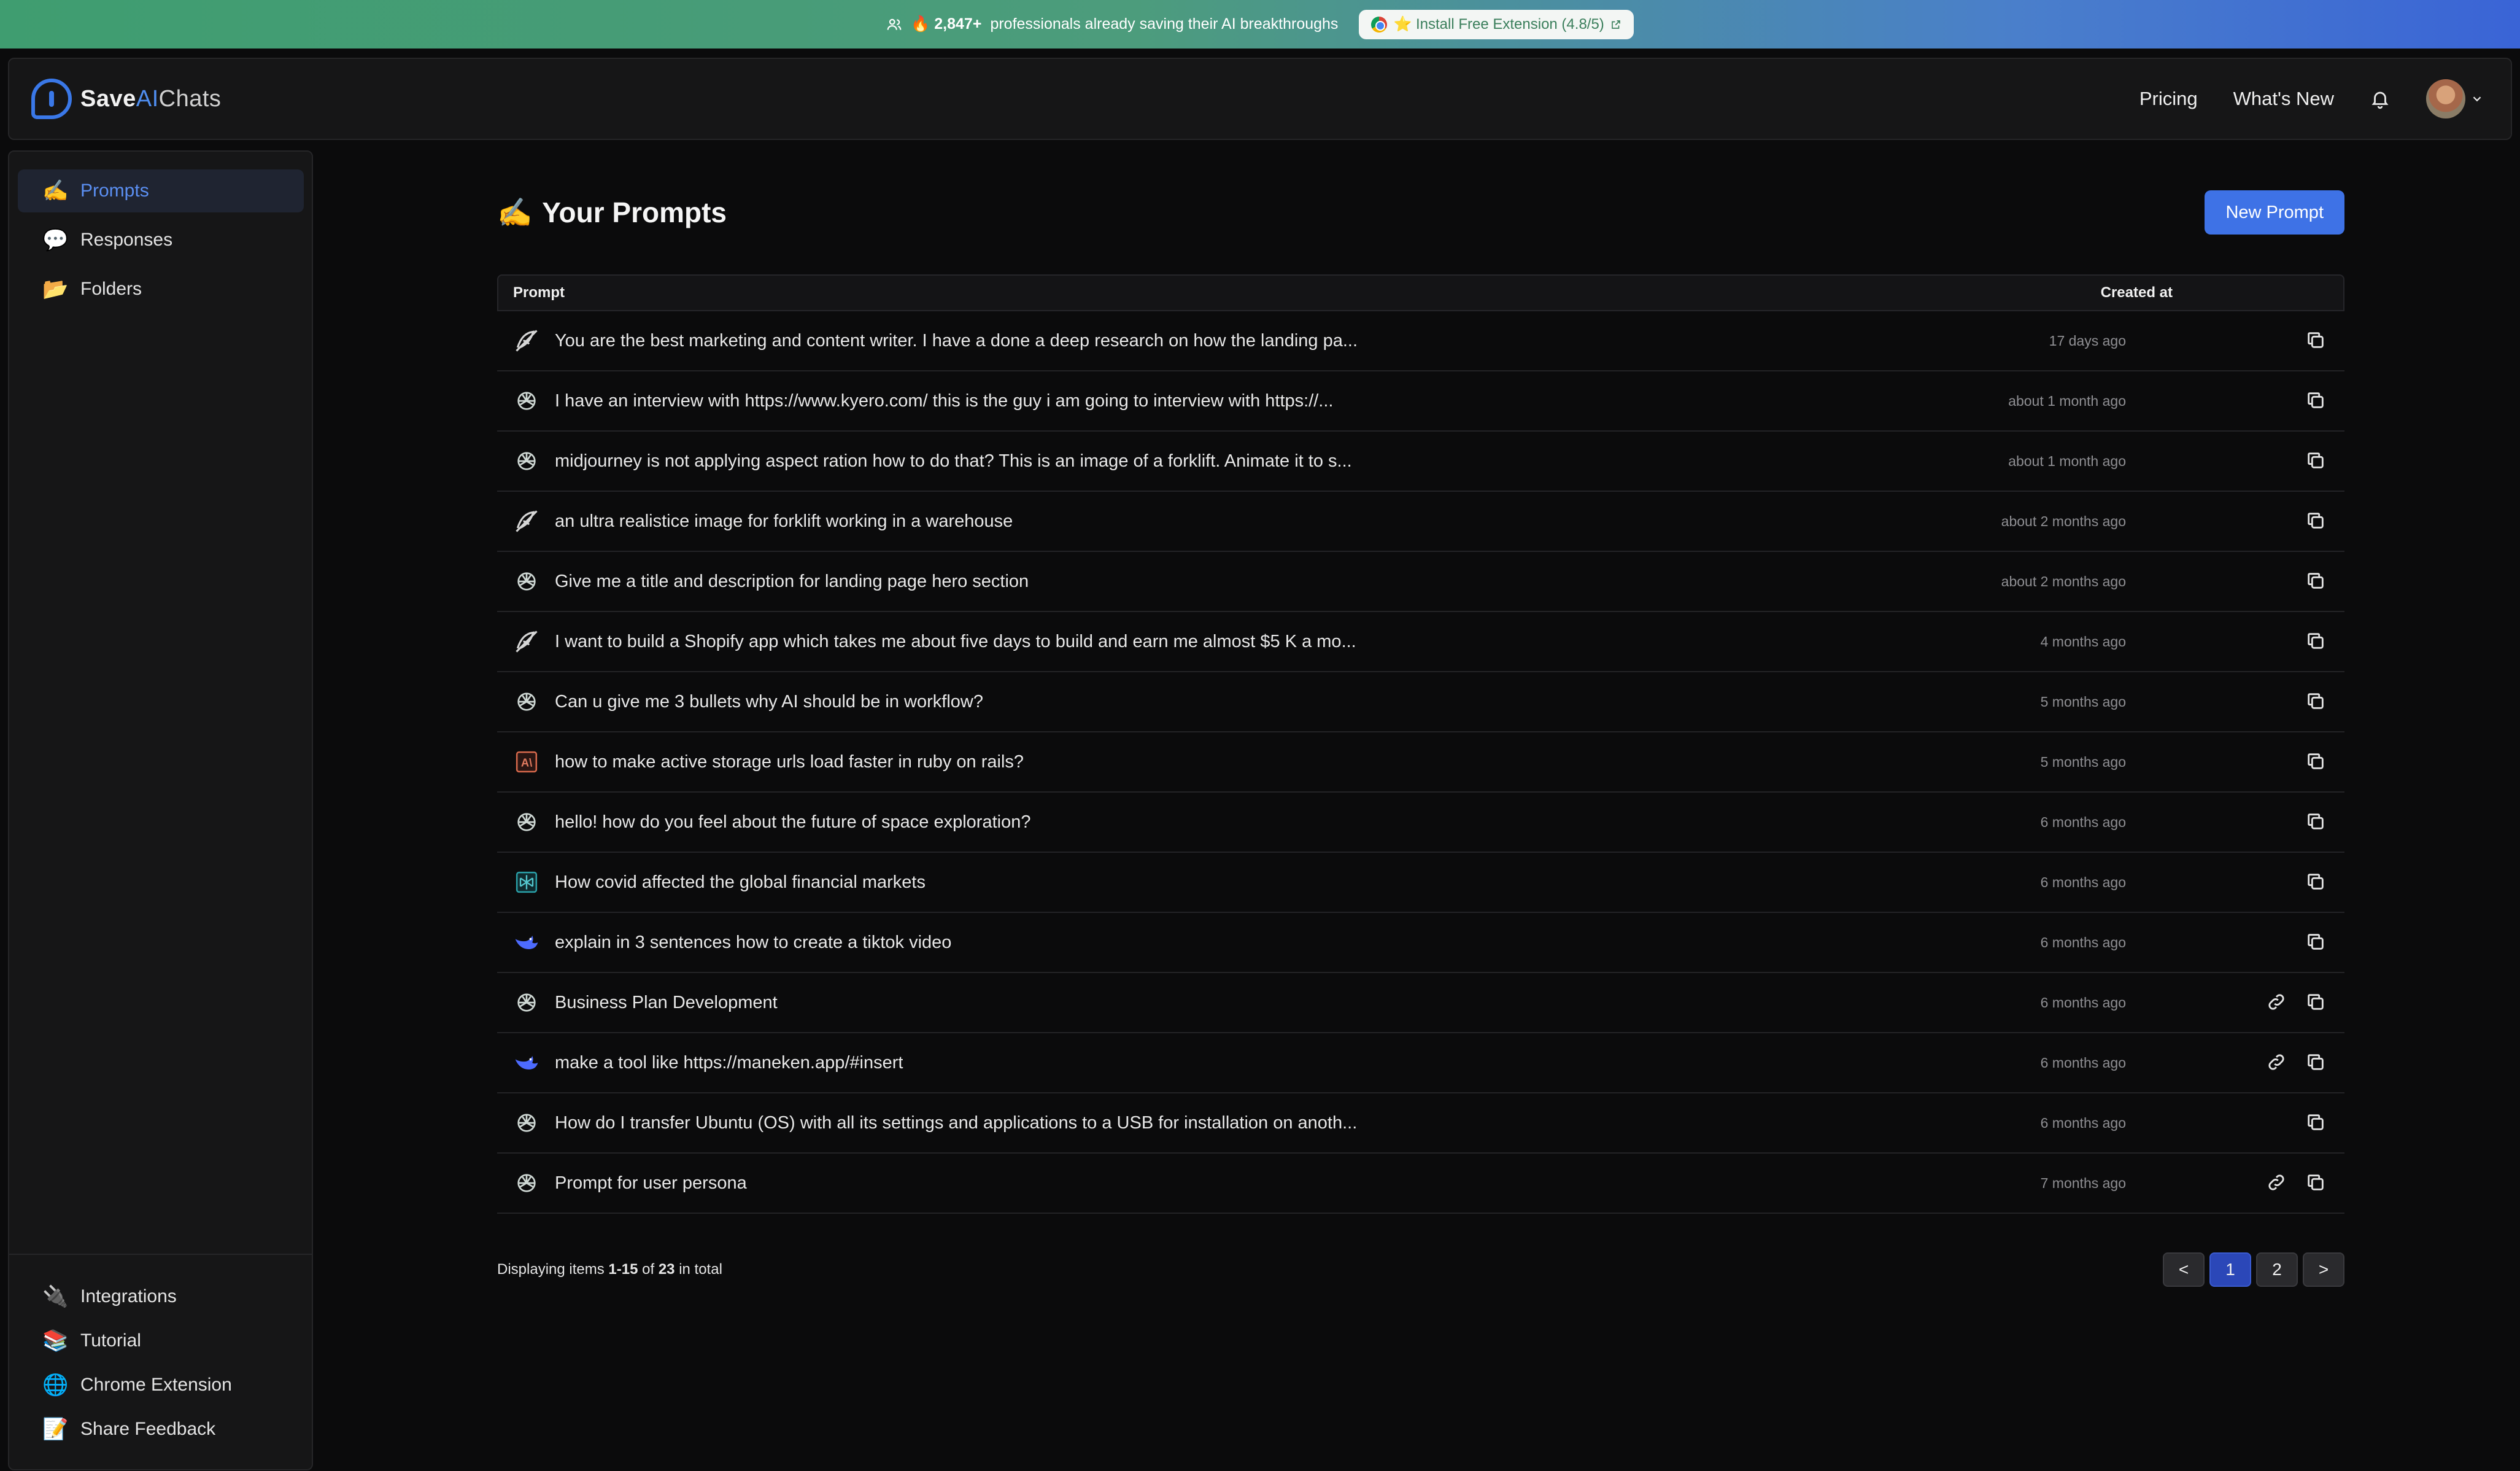  I want to click on table-row: Business Plan Development 6 months ago, so click(1420, 1003).